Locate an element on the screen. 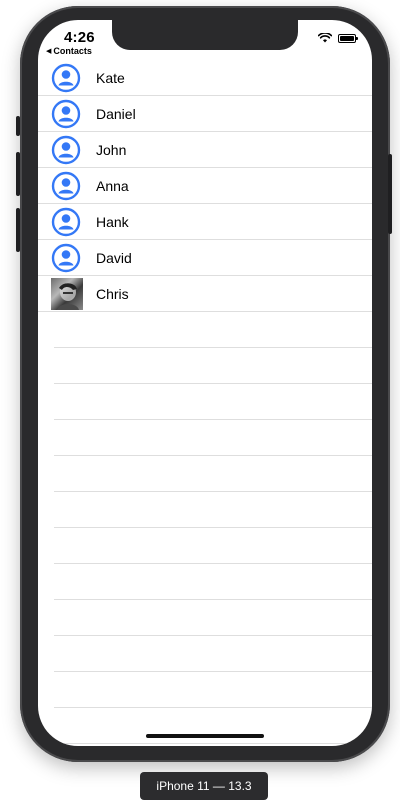  list-item: Kate is located at coordinates (205, 78).